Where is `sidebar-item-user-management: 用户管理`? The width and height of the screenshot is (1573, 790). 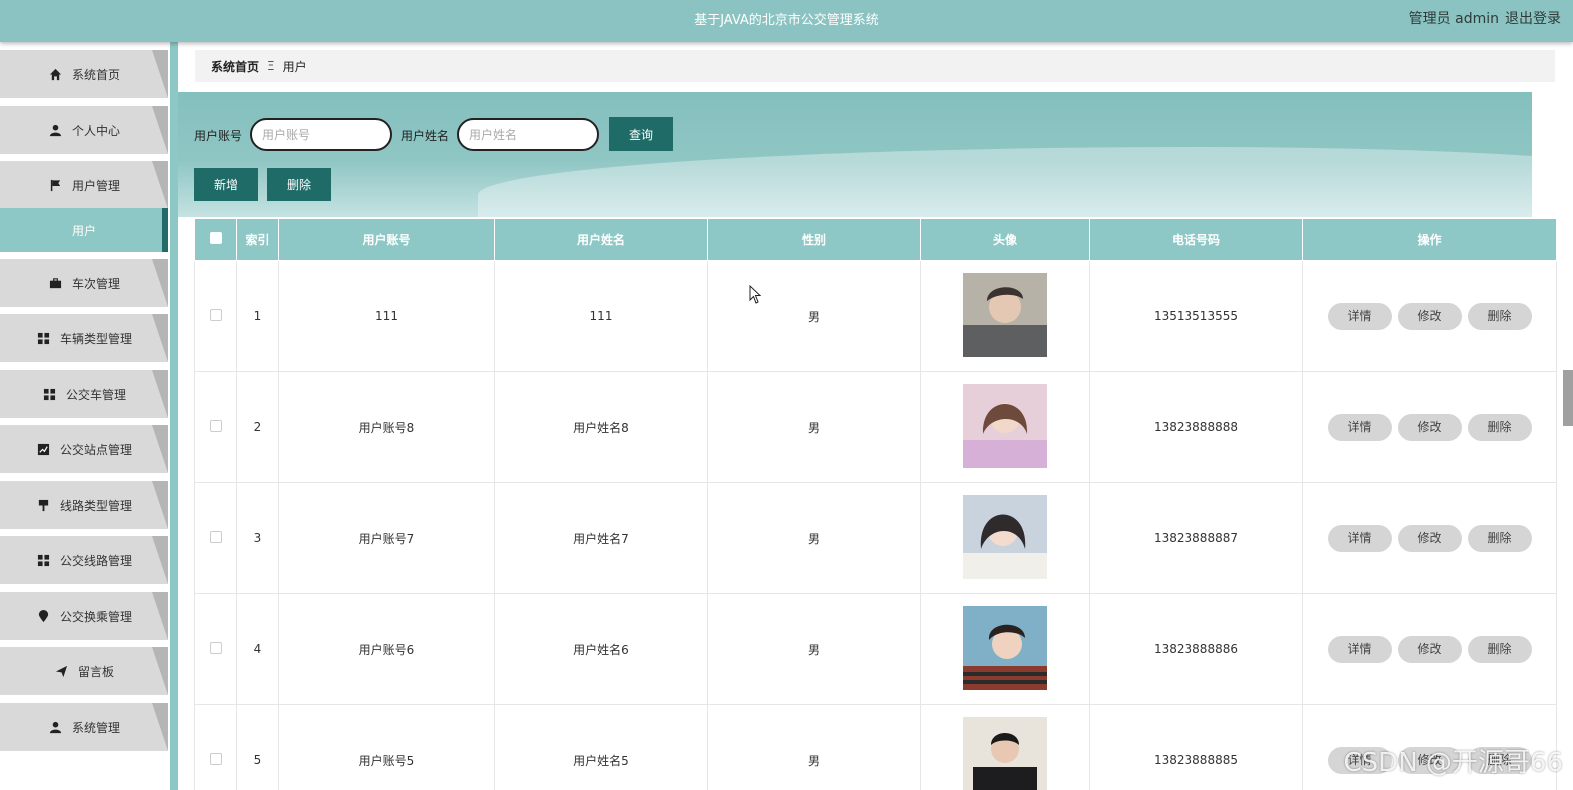
sidebar-item-user-management: 用户管理 is located at coordinates (84, 185).